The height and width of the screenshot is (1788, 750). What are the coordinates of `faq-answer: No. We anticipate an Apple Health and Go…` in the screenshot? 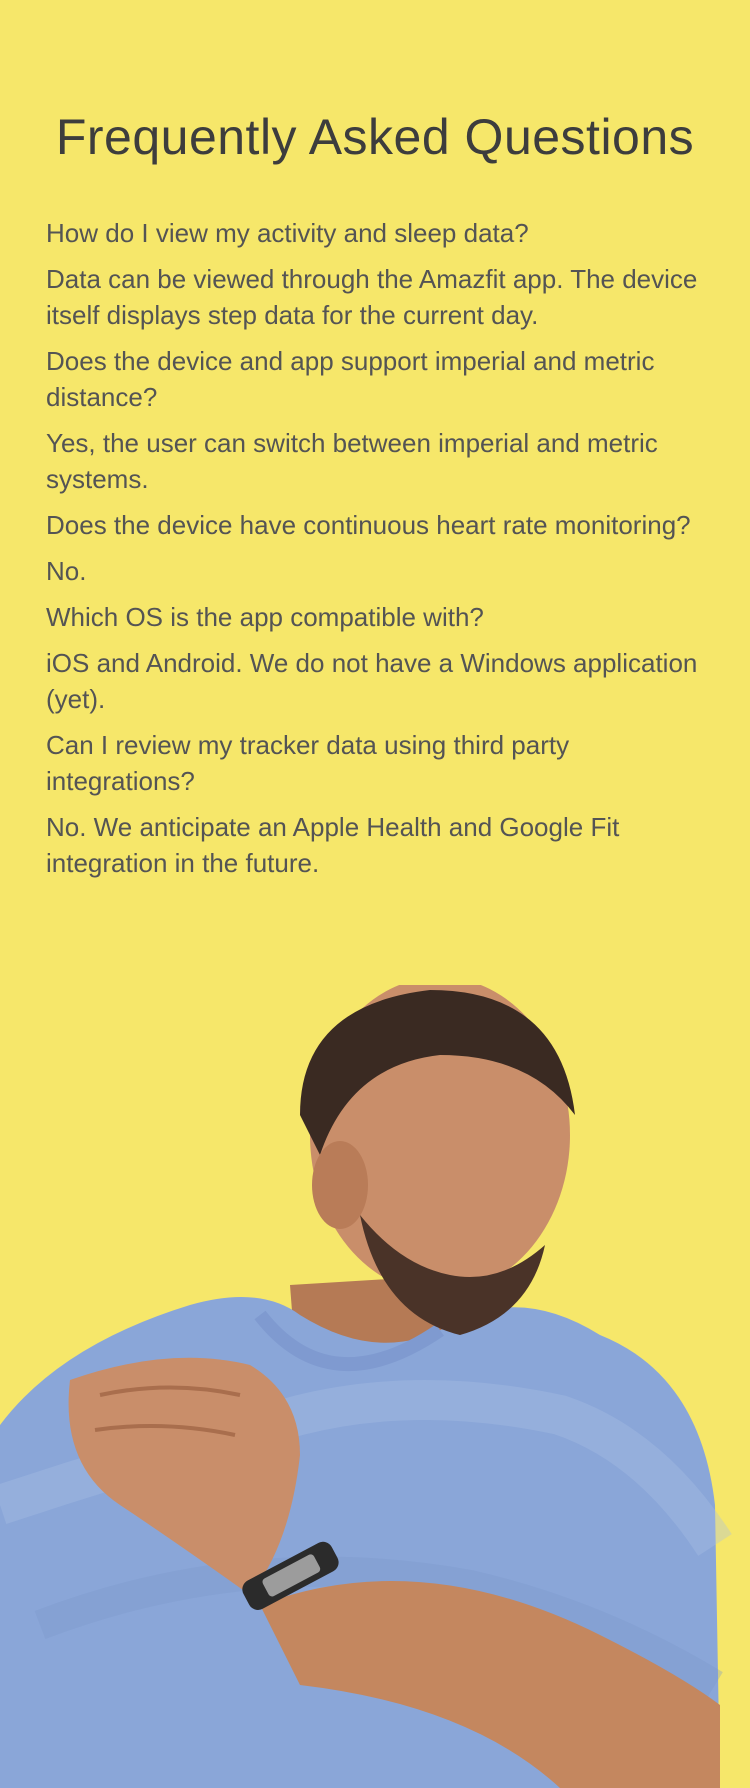 It's located at (333, 845).